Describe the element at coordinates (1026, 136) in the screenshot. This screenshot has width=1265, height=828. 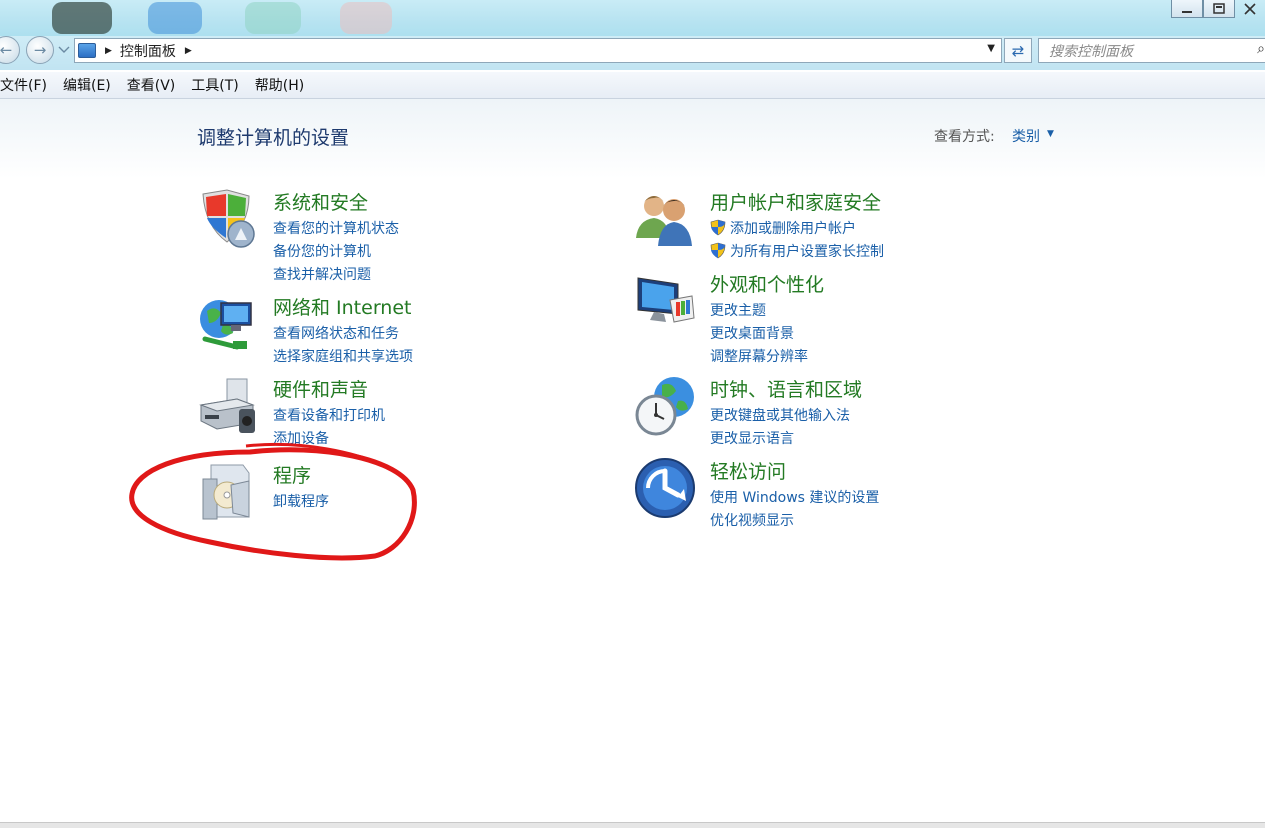
I see `view-by-dropdown: 类别` at that location.